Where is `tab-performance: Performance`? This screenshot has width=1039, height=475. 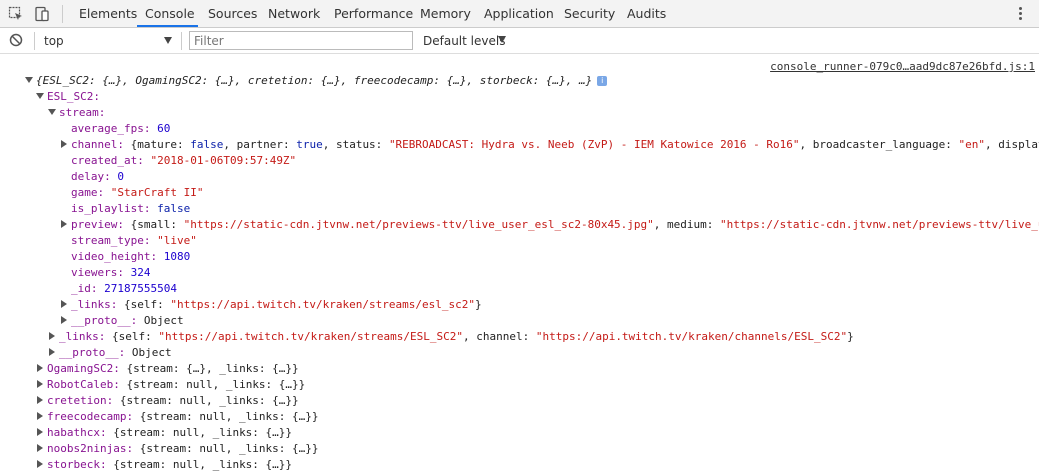 tab-performance: Performance is located at coordinates (373, 13).